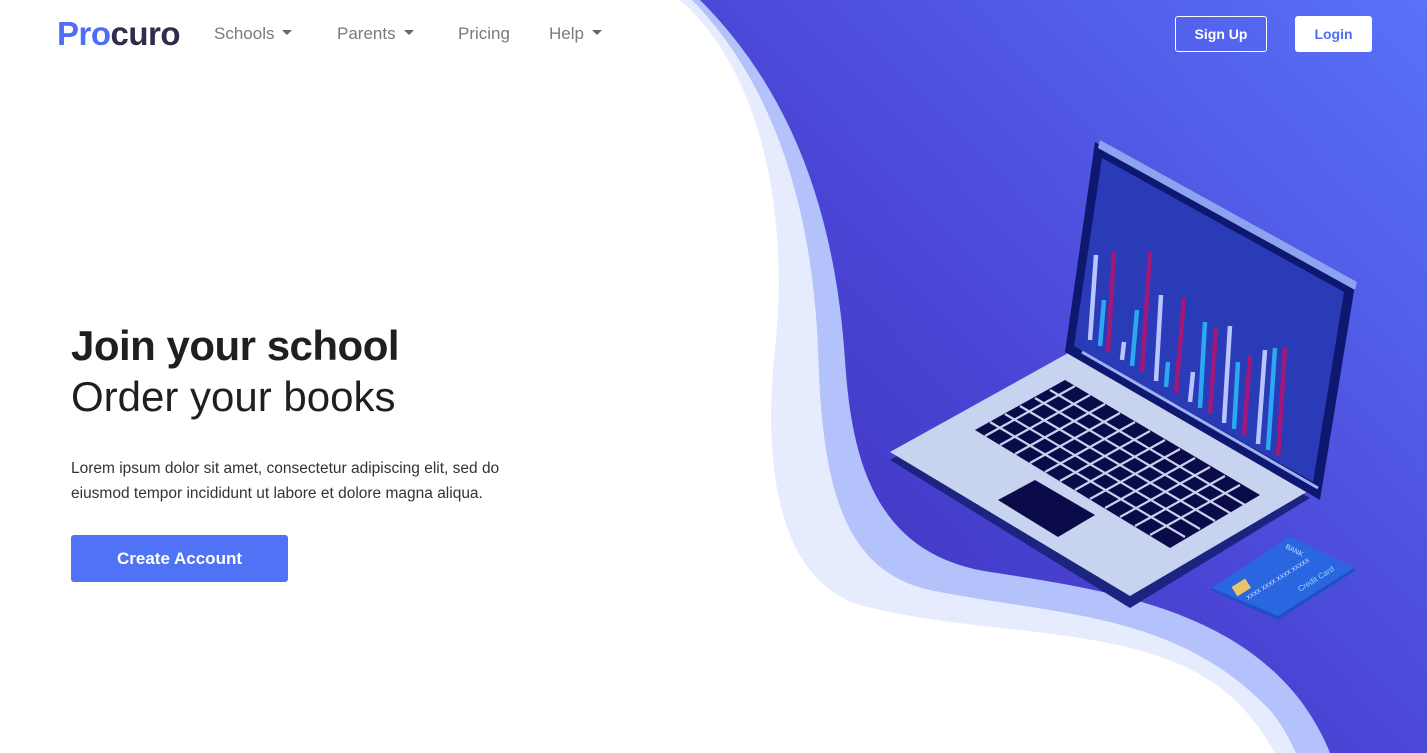  I want to click on hero-title: Join your school, so click(235, 345).